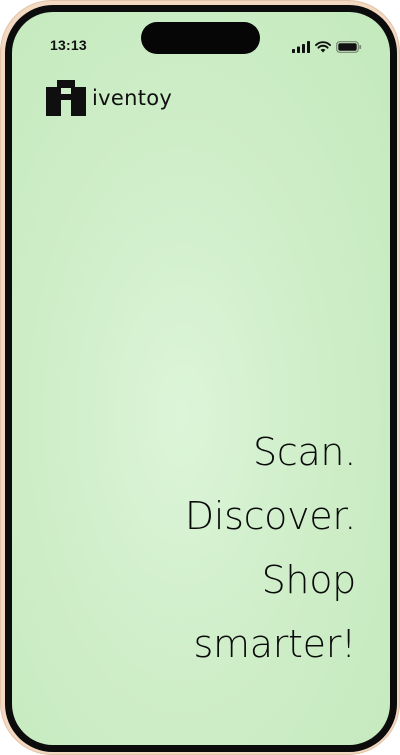 This screenshot has height=755, width=400. What do you see at coordinates (68, 45) in the screenshot?
I see `status-time: 13:13` at bounding box center [68, 45].